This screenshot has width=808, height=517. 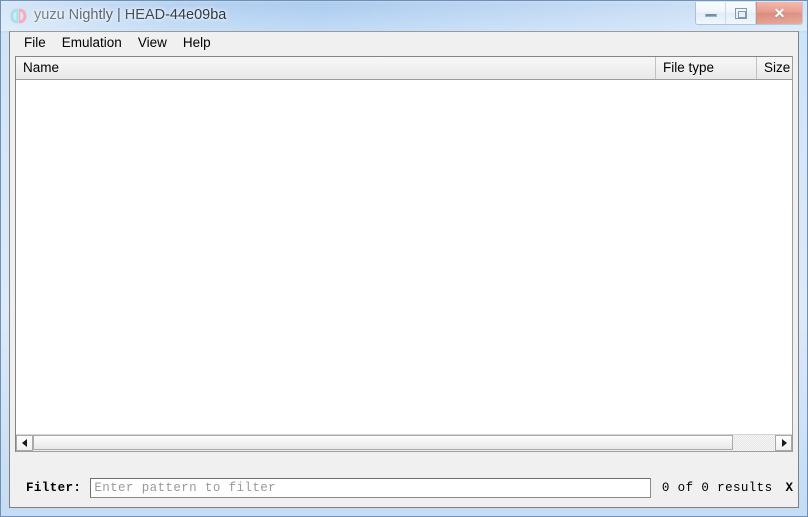 What do you see at coordinates (783, 443) in the screenshot?
I see `chevron-right-icon` at bounding box center [783, 443].